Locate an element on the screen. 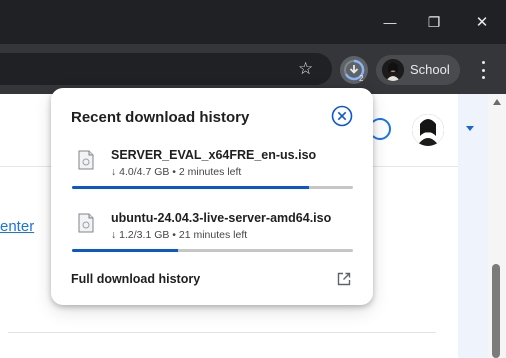  download-progress-icon: 2 is located at coordinates (354, 71).